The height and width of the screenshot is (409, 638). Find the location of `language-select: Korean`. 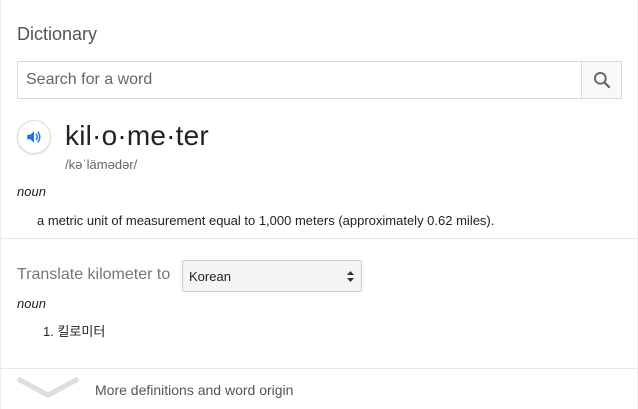

language-select: Korean is located at coordinates (272, 276).